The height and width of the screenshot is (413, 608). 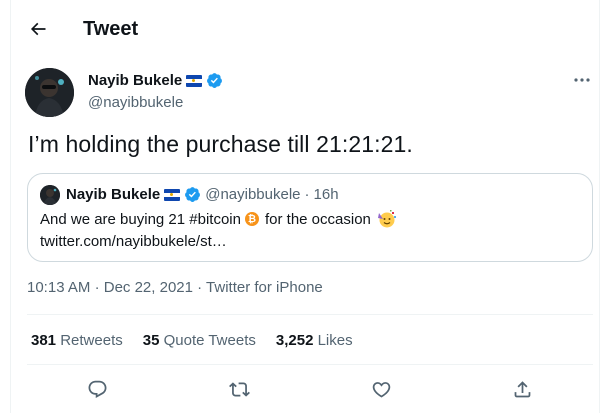 I want to click on party-face-icon, so click(x=386, y=219).